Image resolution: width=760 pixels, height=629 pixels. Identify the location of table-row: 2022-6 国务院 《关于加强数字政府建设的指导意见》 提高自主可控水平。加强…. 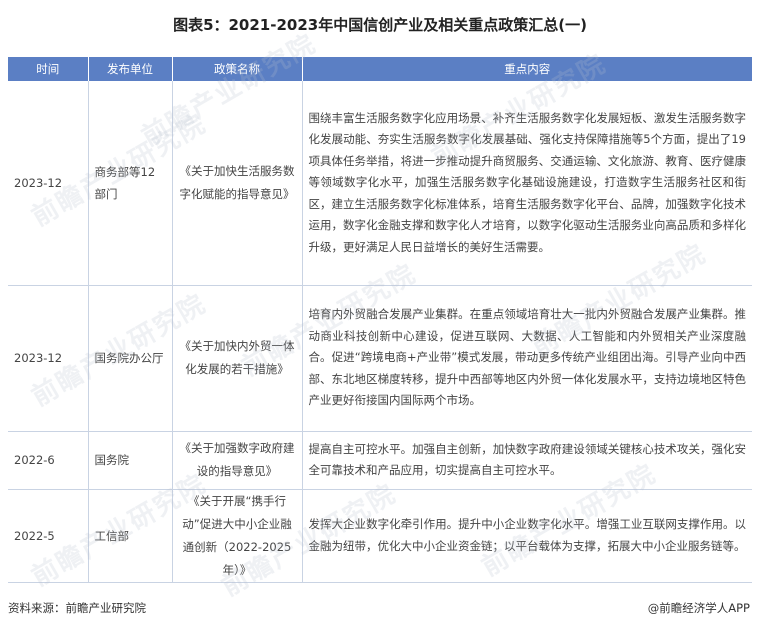
(380, 460).